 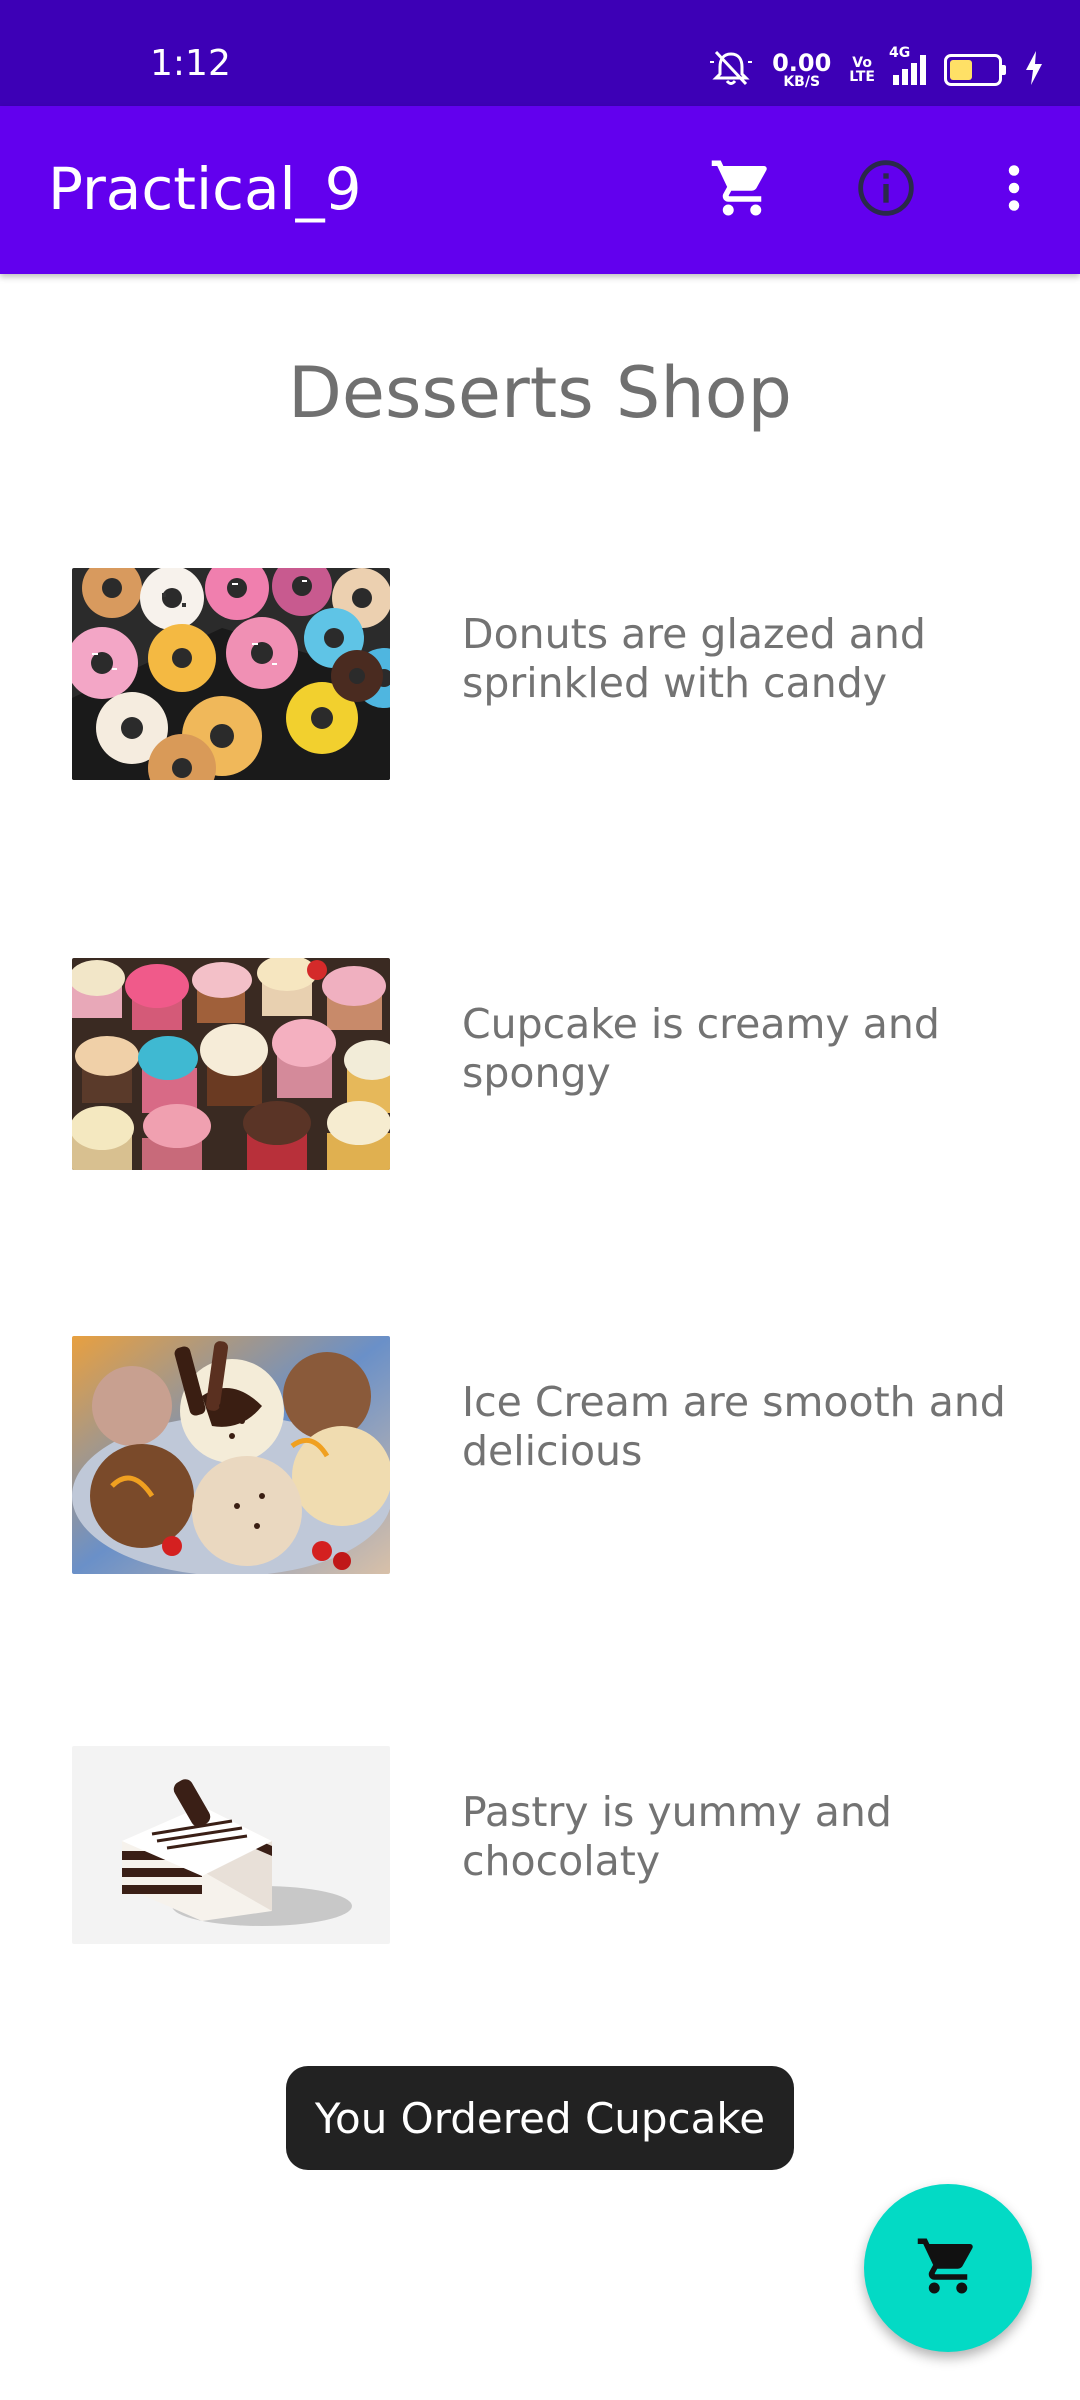 I want to click on app-title: Practical_9, so click(x=205, y=189).